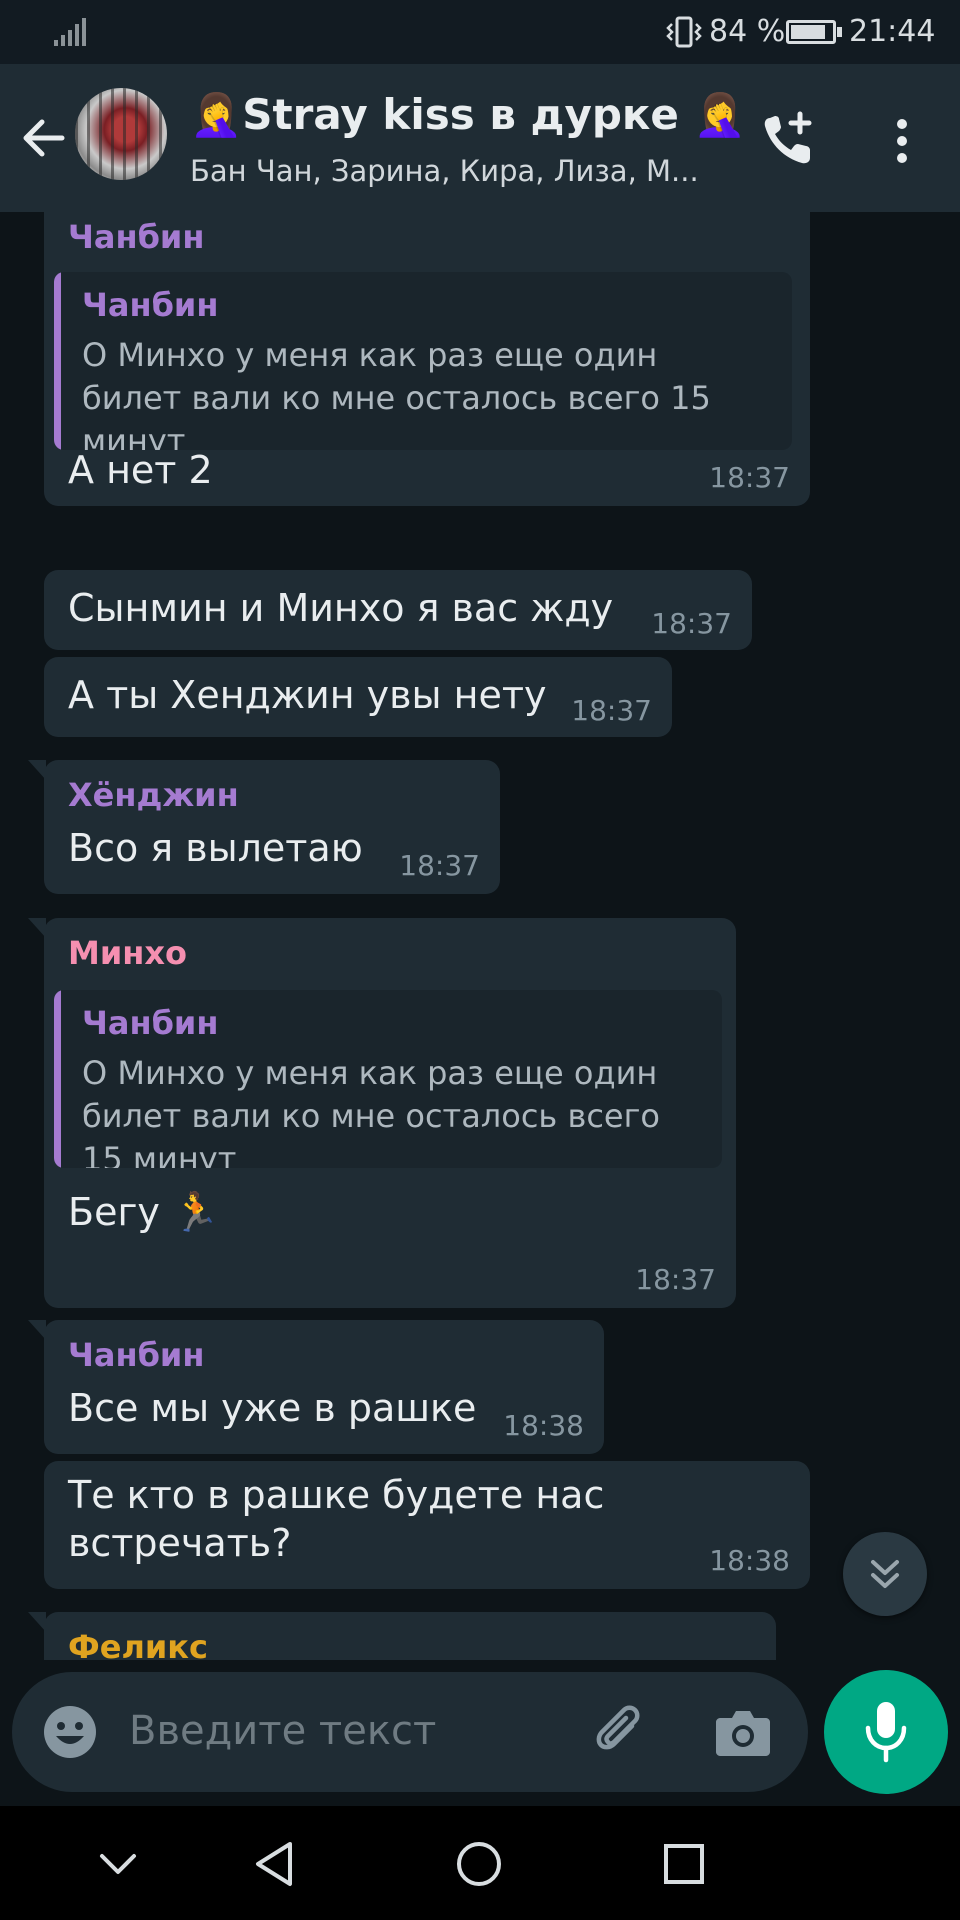  What do you see at coordinates (42, 138) in the screenshot?
I see `arrow-left-icon` at bounding box center [42, 138].